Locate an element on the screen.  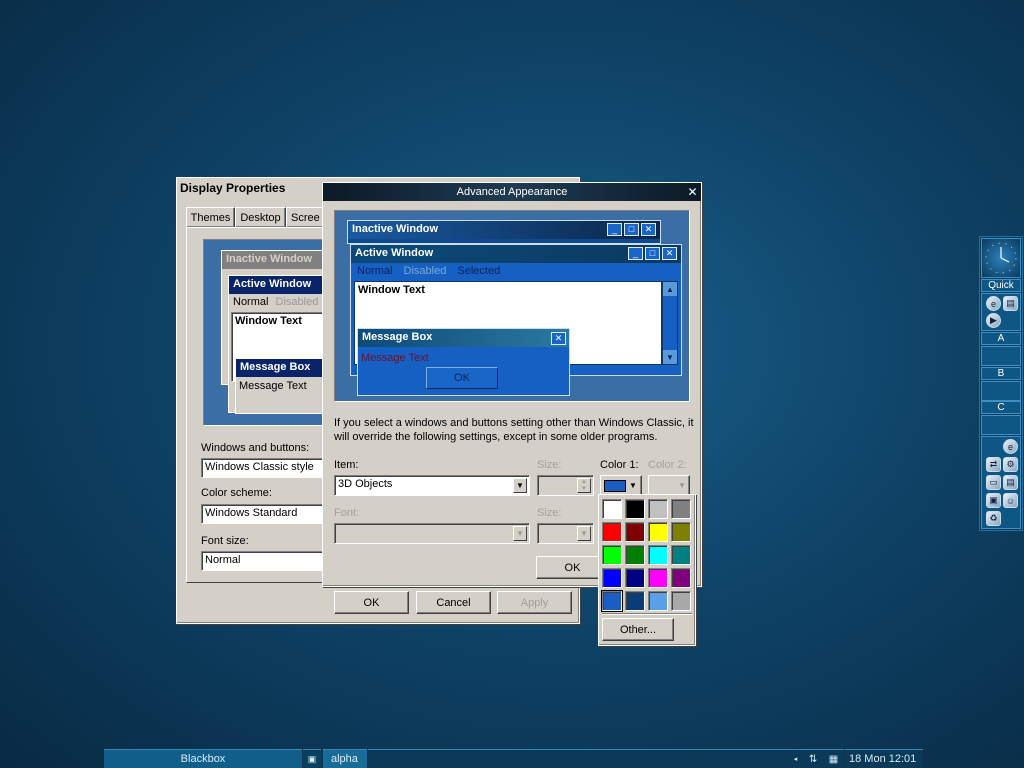
taskbar-workspace: Blackbox is located at coordinates (203, 758).